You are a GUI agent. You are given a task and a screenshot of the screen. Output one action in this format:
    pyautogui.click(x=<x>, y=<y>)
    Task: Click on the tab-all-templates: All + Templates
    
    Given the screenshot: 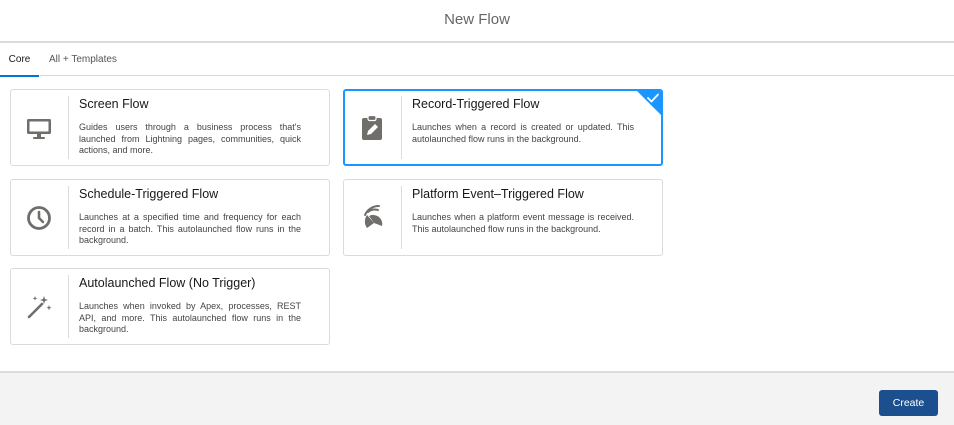 What is the action you would take?
    pyautogui.click(x=83, y=60)
    